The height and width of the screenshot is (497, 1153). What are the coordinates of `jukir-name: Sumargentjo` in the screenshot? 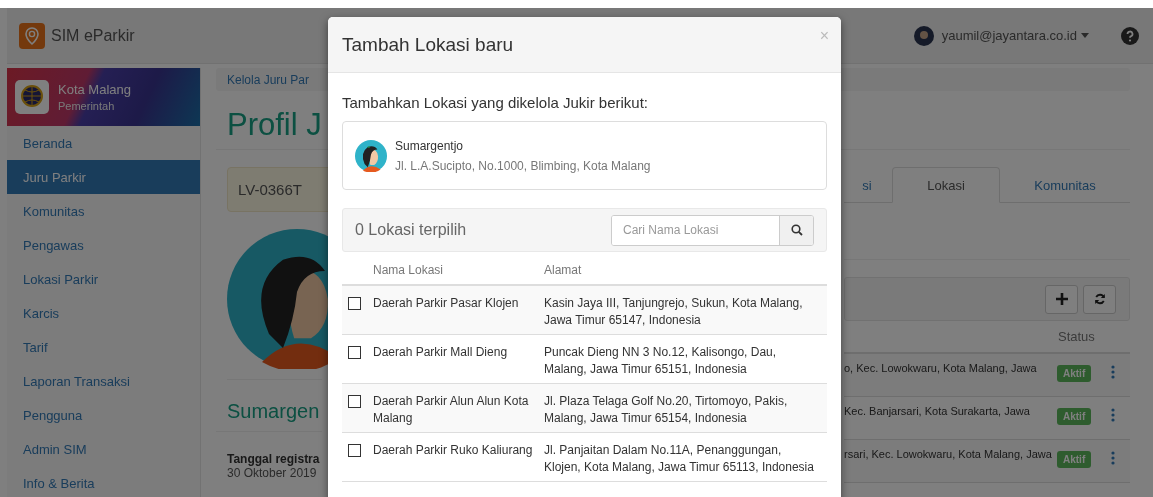 It's located at (430, 145).